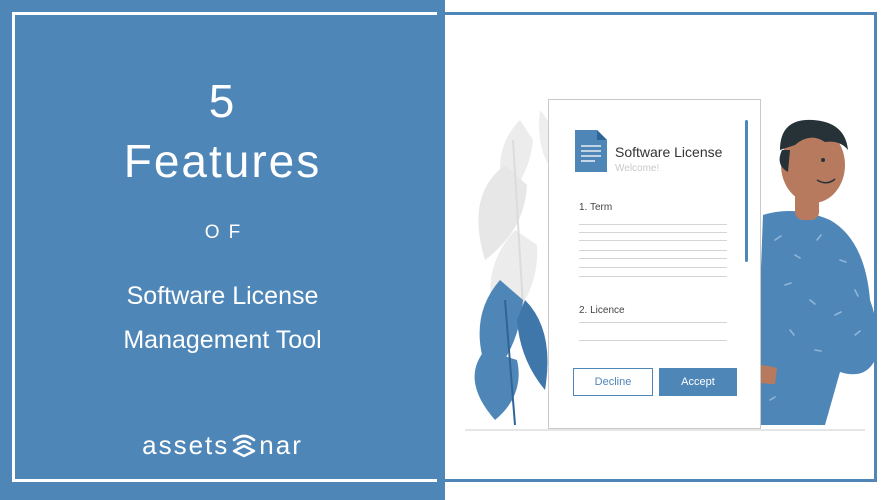 Image resolution: width=891 pixels, height=500 pixels. Describe the element at coordinates (602, 310) in the screenshot. I see `section-licence: 2. Licence` at that location.